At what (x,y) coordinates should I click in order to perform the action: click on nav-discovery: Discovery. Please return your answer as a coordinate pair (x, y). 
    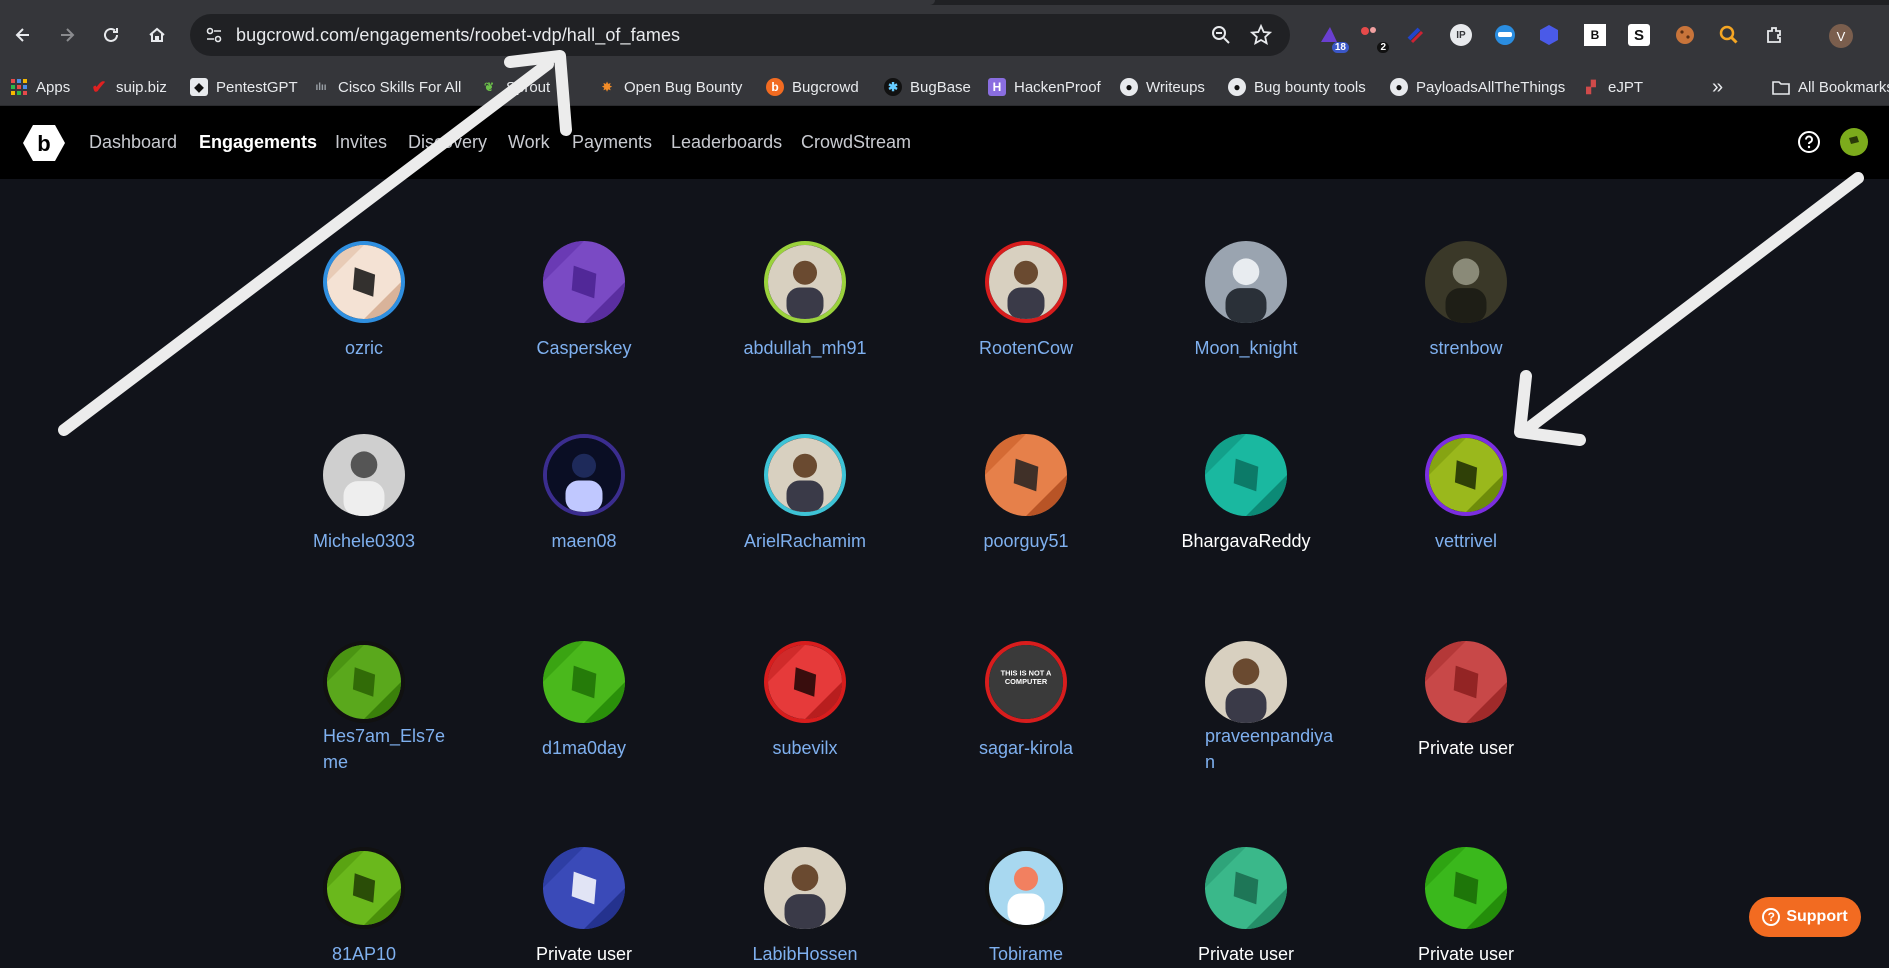
    Looking at the image, I should click on (447, 142).